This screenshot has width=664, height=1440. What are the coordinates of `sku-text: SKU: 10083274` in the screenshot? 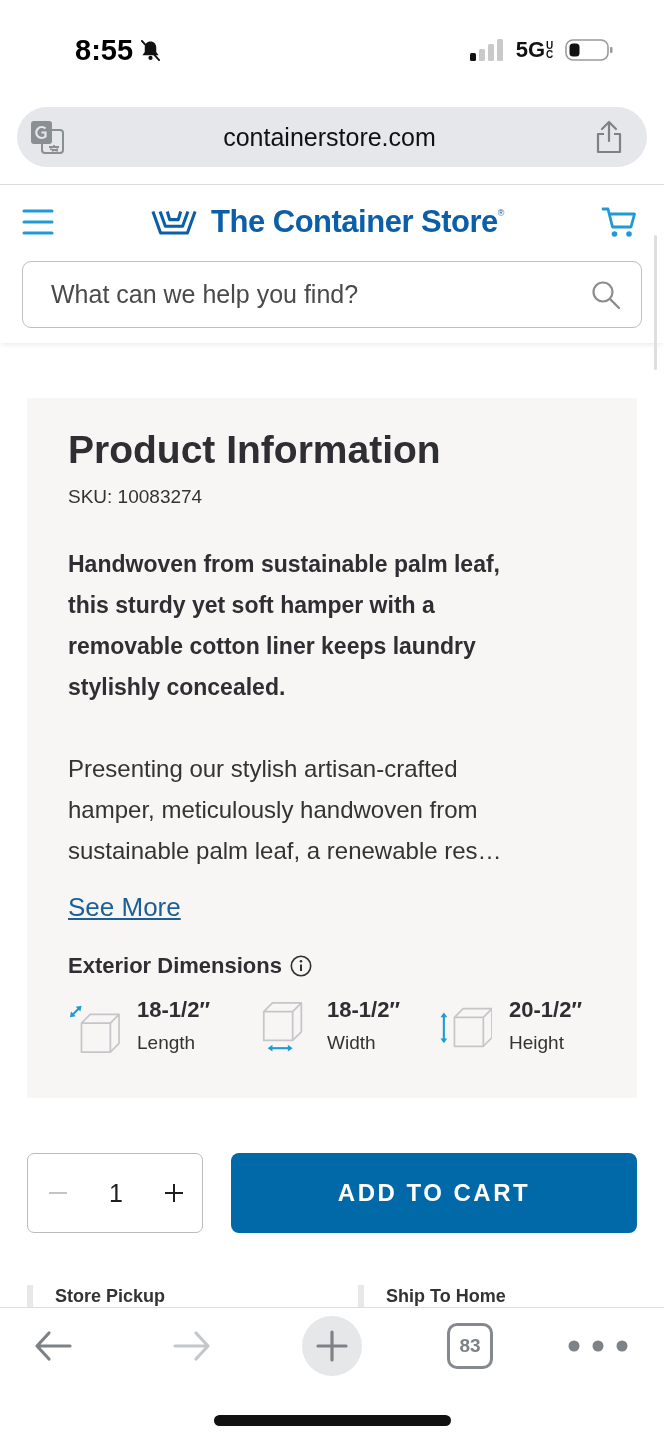 It's located at (136, 497).